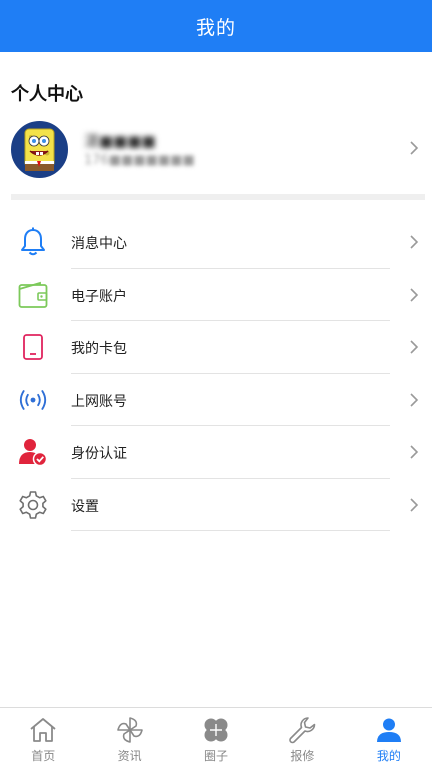 This screenshot has width=432, height=768. What do you see at coordinates (33, 295) in the screenshot?
I see `wallet-icon` at bounding box center [33, 295].